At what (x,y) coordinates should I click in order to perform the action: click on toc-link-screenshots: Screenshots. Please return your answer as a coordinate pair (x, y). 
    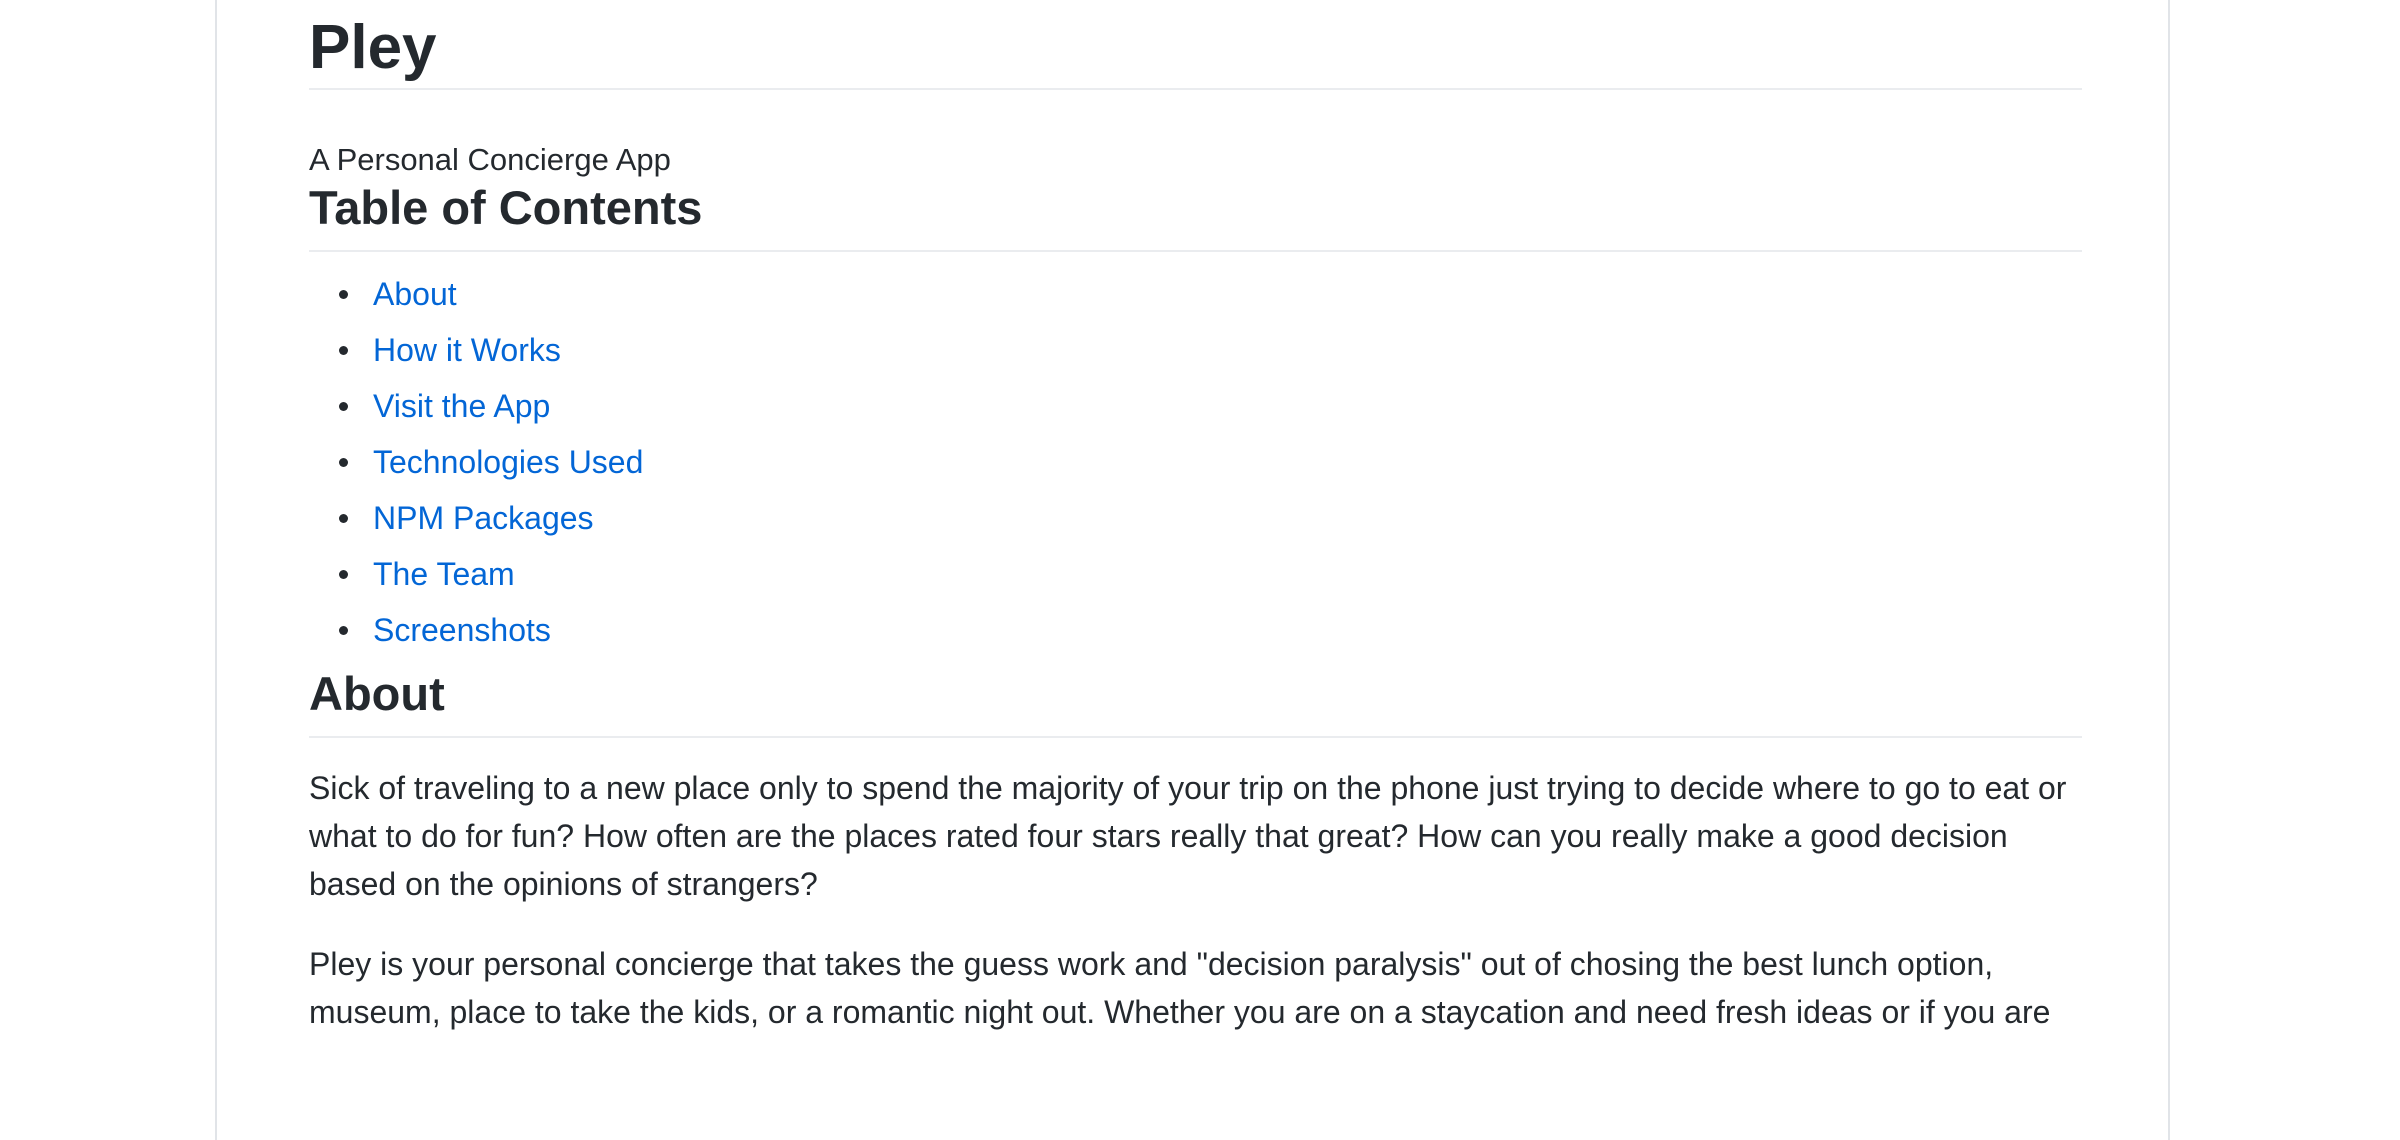
    Looking at the image, I should click on (462, 630).